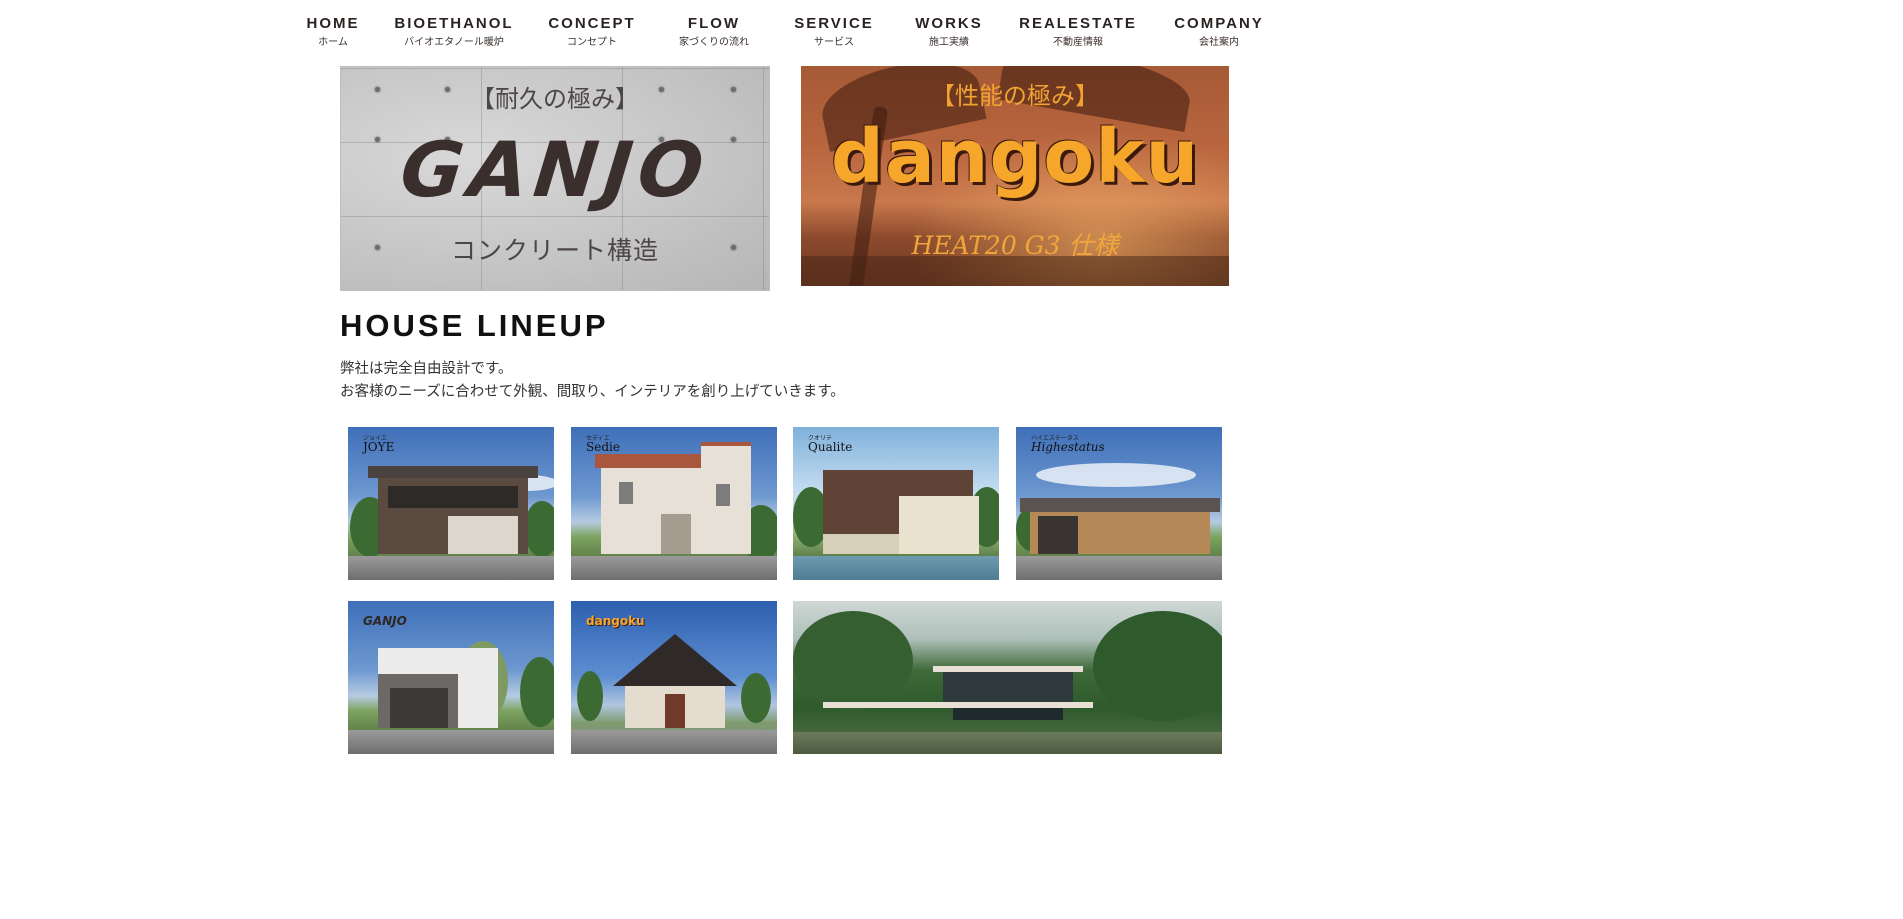  I want to click on house-card-sedie: セディエ Sedie, so click(674, 503).